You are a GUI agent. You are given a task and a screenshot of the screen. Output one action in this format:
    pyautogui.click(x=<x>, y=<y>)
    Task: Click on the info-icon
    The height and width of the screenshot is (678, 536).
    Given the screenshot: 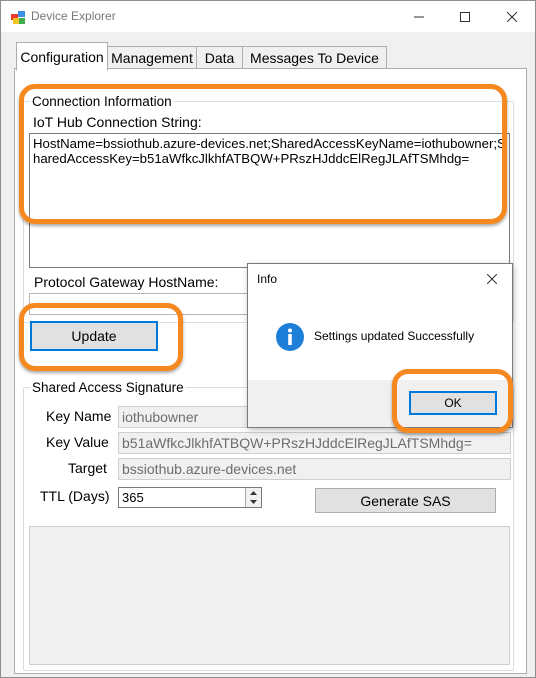 What is the action you would take?
    pyautogui.click(x=290, y=337)
    